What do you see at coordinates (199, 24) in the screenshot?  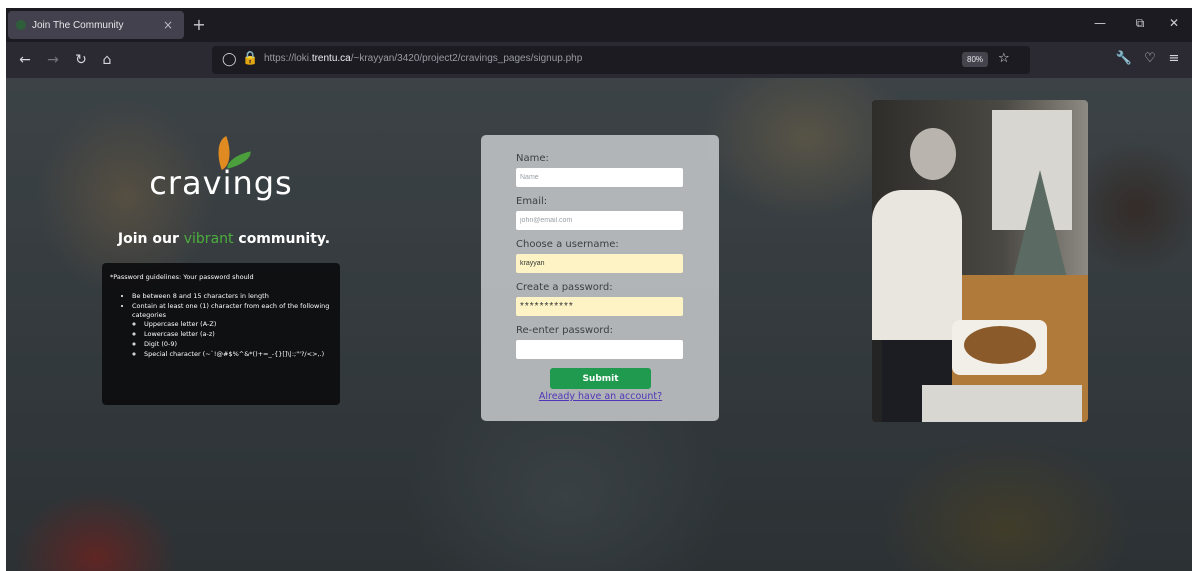 I see `new-tab-button: +` at bounding box center [199, 24].